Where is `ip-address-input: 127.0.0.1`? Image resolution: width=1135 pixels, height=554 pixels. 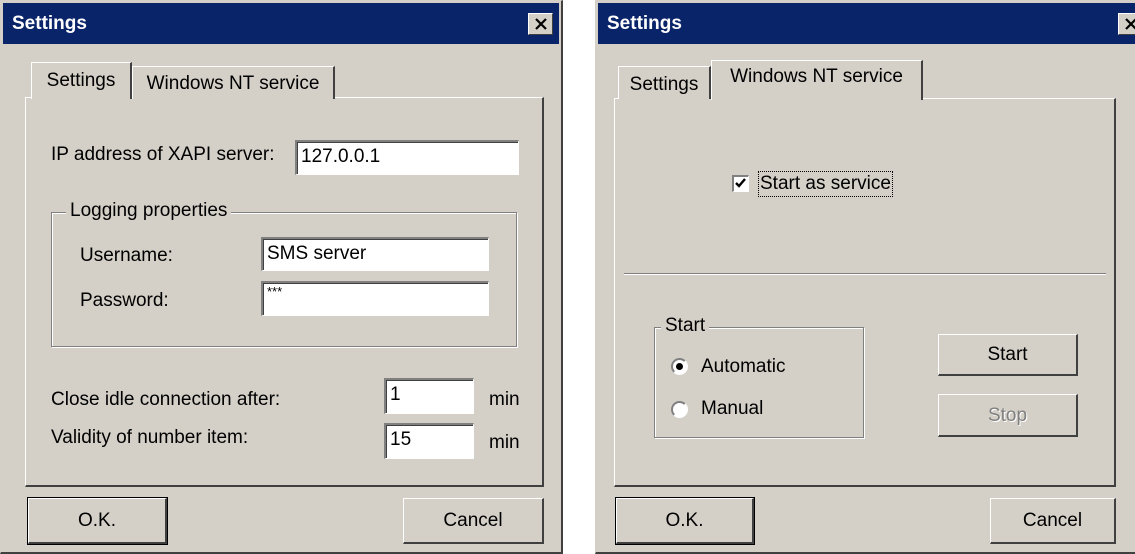 ip-address-input: 127.0.0.1 is located at coordinates (407, 157).